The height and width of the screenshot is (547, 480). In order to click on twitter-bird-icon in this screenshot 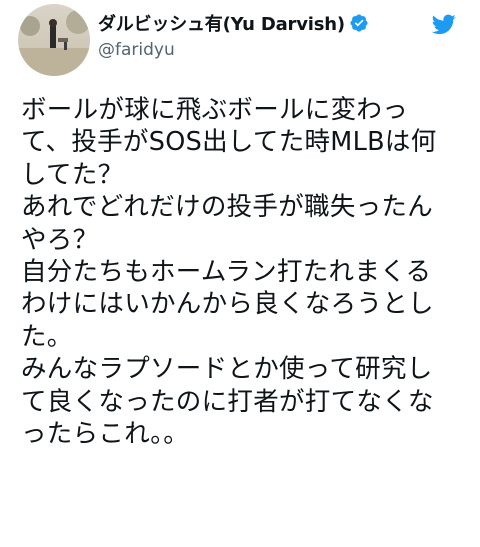, I will do `click(444, 24)`.